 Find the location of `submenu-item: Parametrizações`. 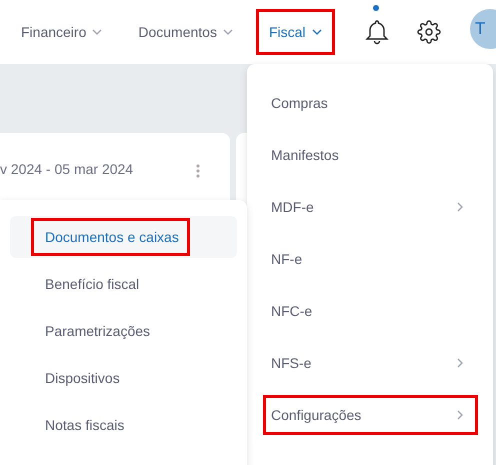

submenu-item: Parametrizações is located at coordinates (123, 331).